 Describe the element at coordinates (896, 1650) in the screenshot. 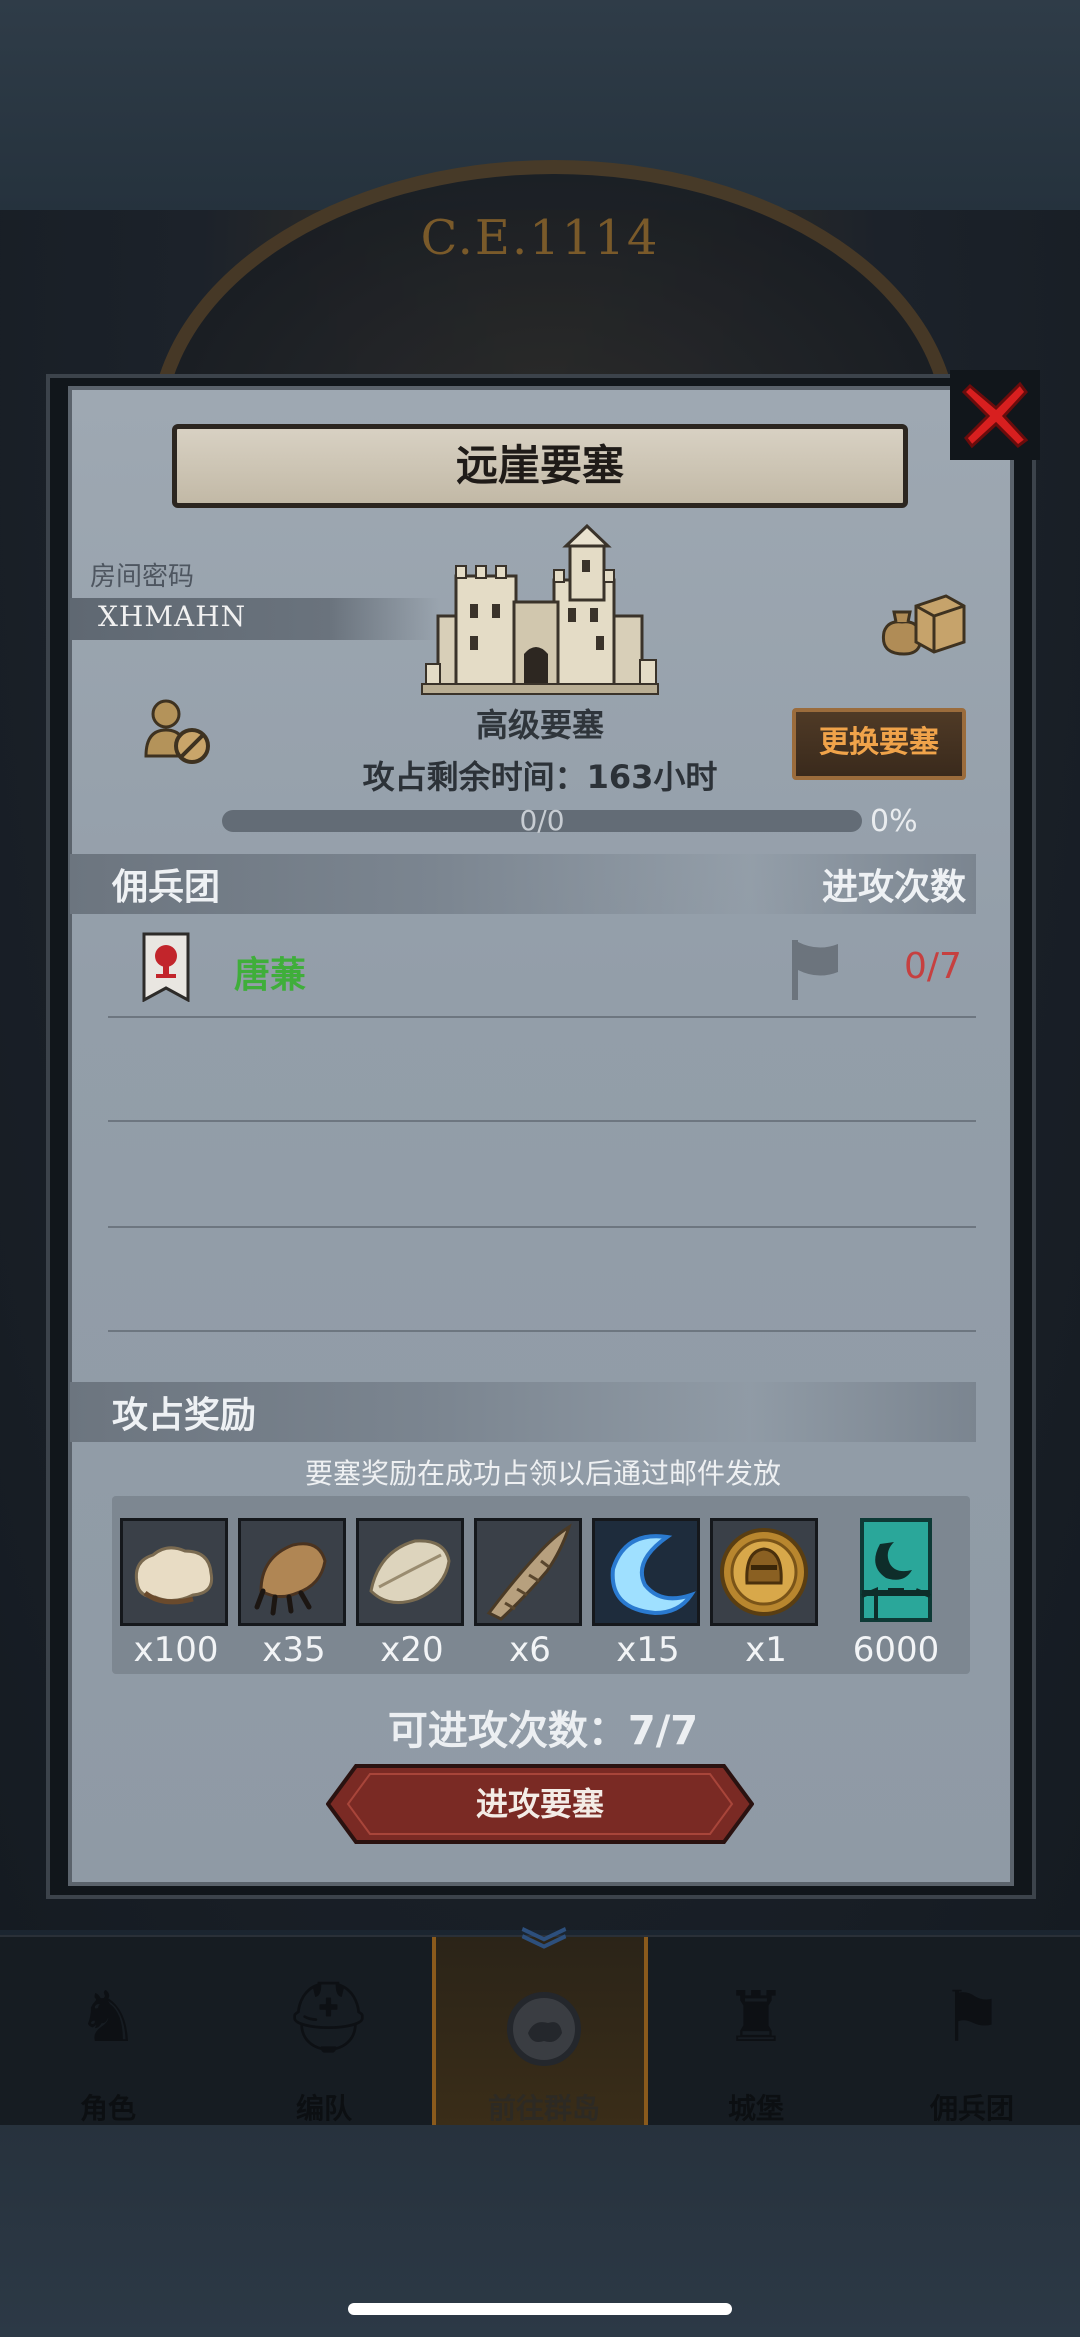

I see `reward-qty: 6000` at that location.